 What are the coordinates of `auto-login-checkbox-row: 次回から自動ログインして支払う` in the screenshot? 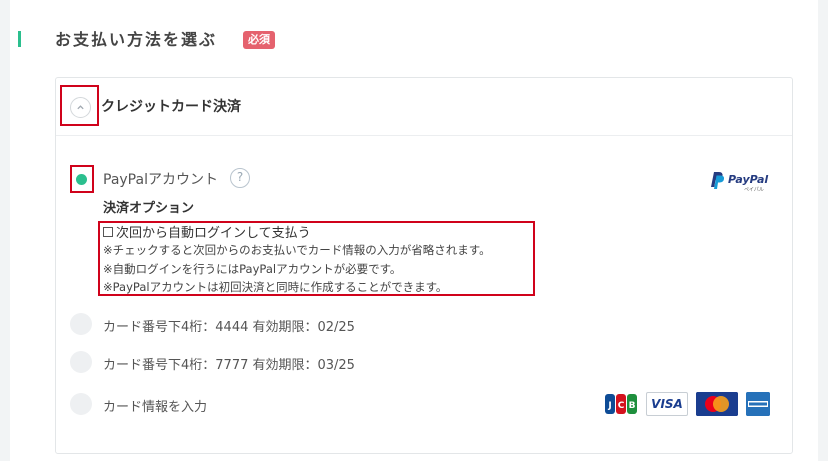 It's located at (207, 231).